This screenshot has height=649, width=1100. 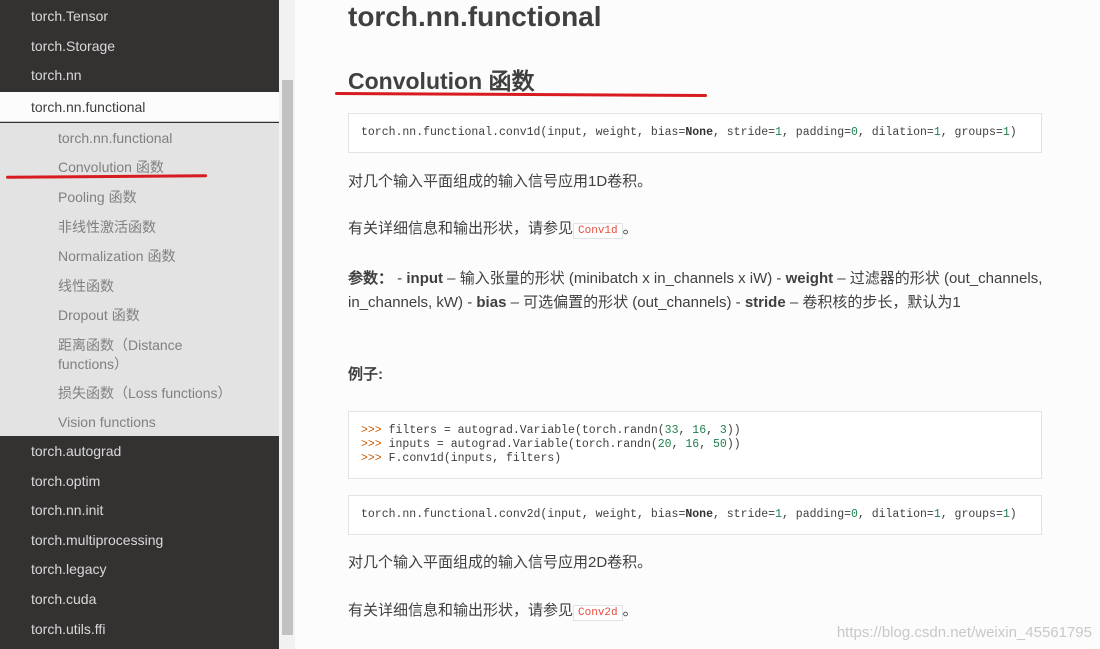 What do you see at coordinates (139, 629) in the screenshot?
I see `nav-item-utils-ffi: torch.utils.ffi` at bounding box center [139, 629].